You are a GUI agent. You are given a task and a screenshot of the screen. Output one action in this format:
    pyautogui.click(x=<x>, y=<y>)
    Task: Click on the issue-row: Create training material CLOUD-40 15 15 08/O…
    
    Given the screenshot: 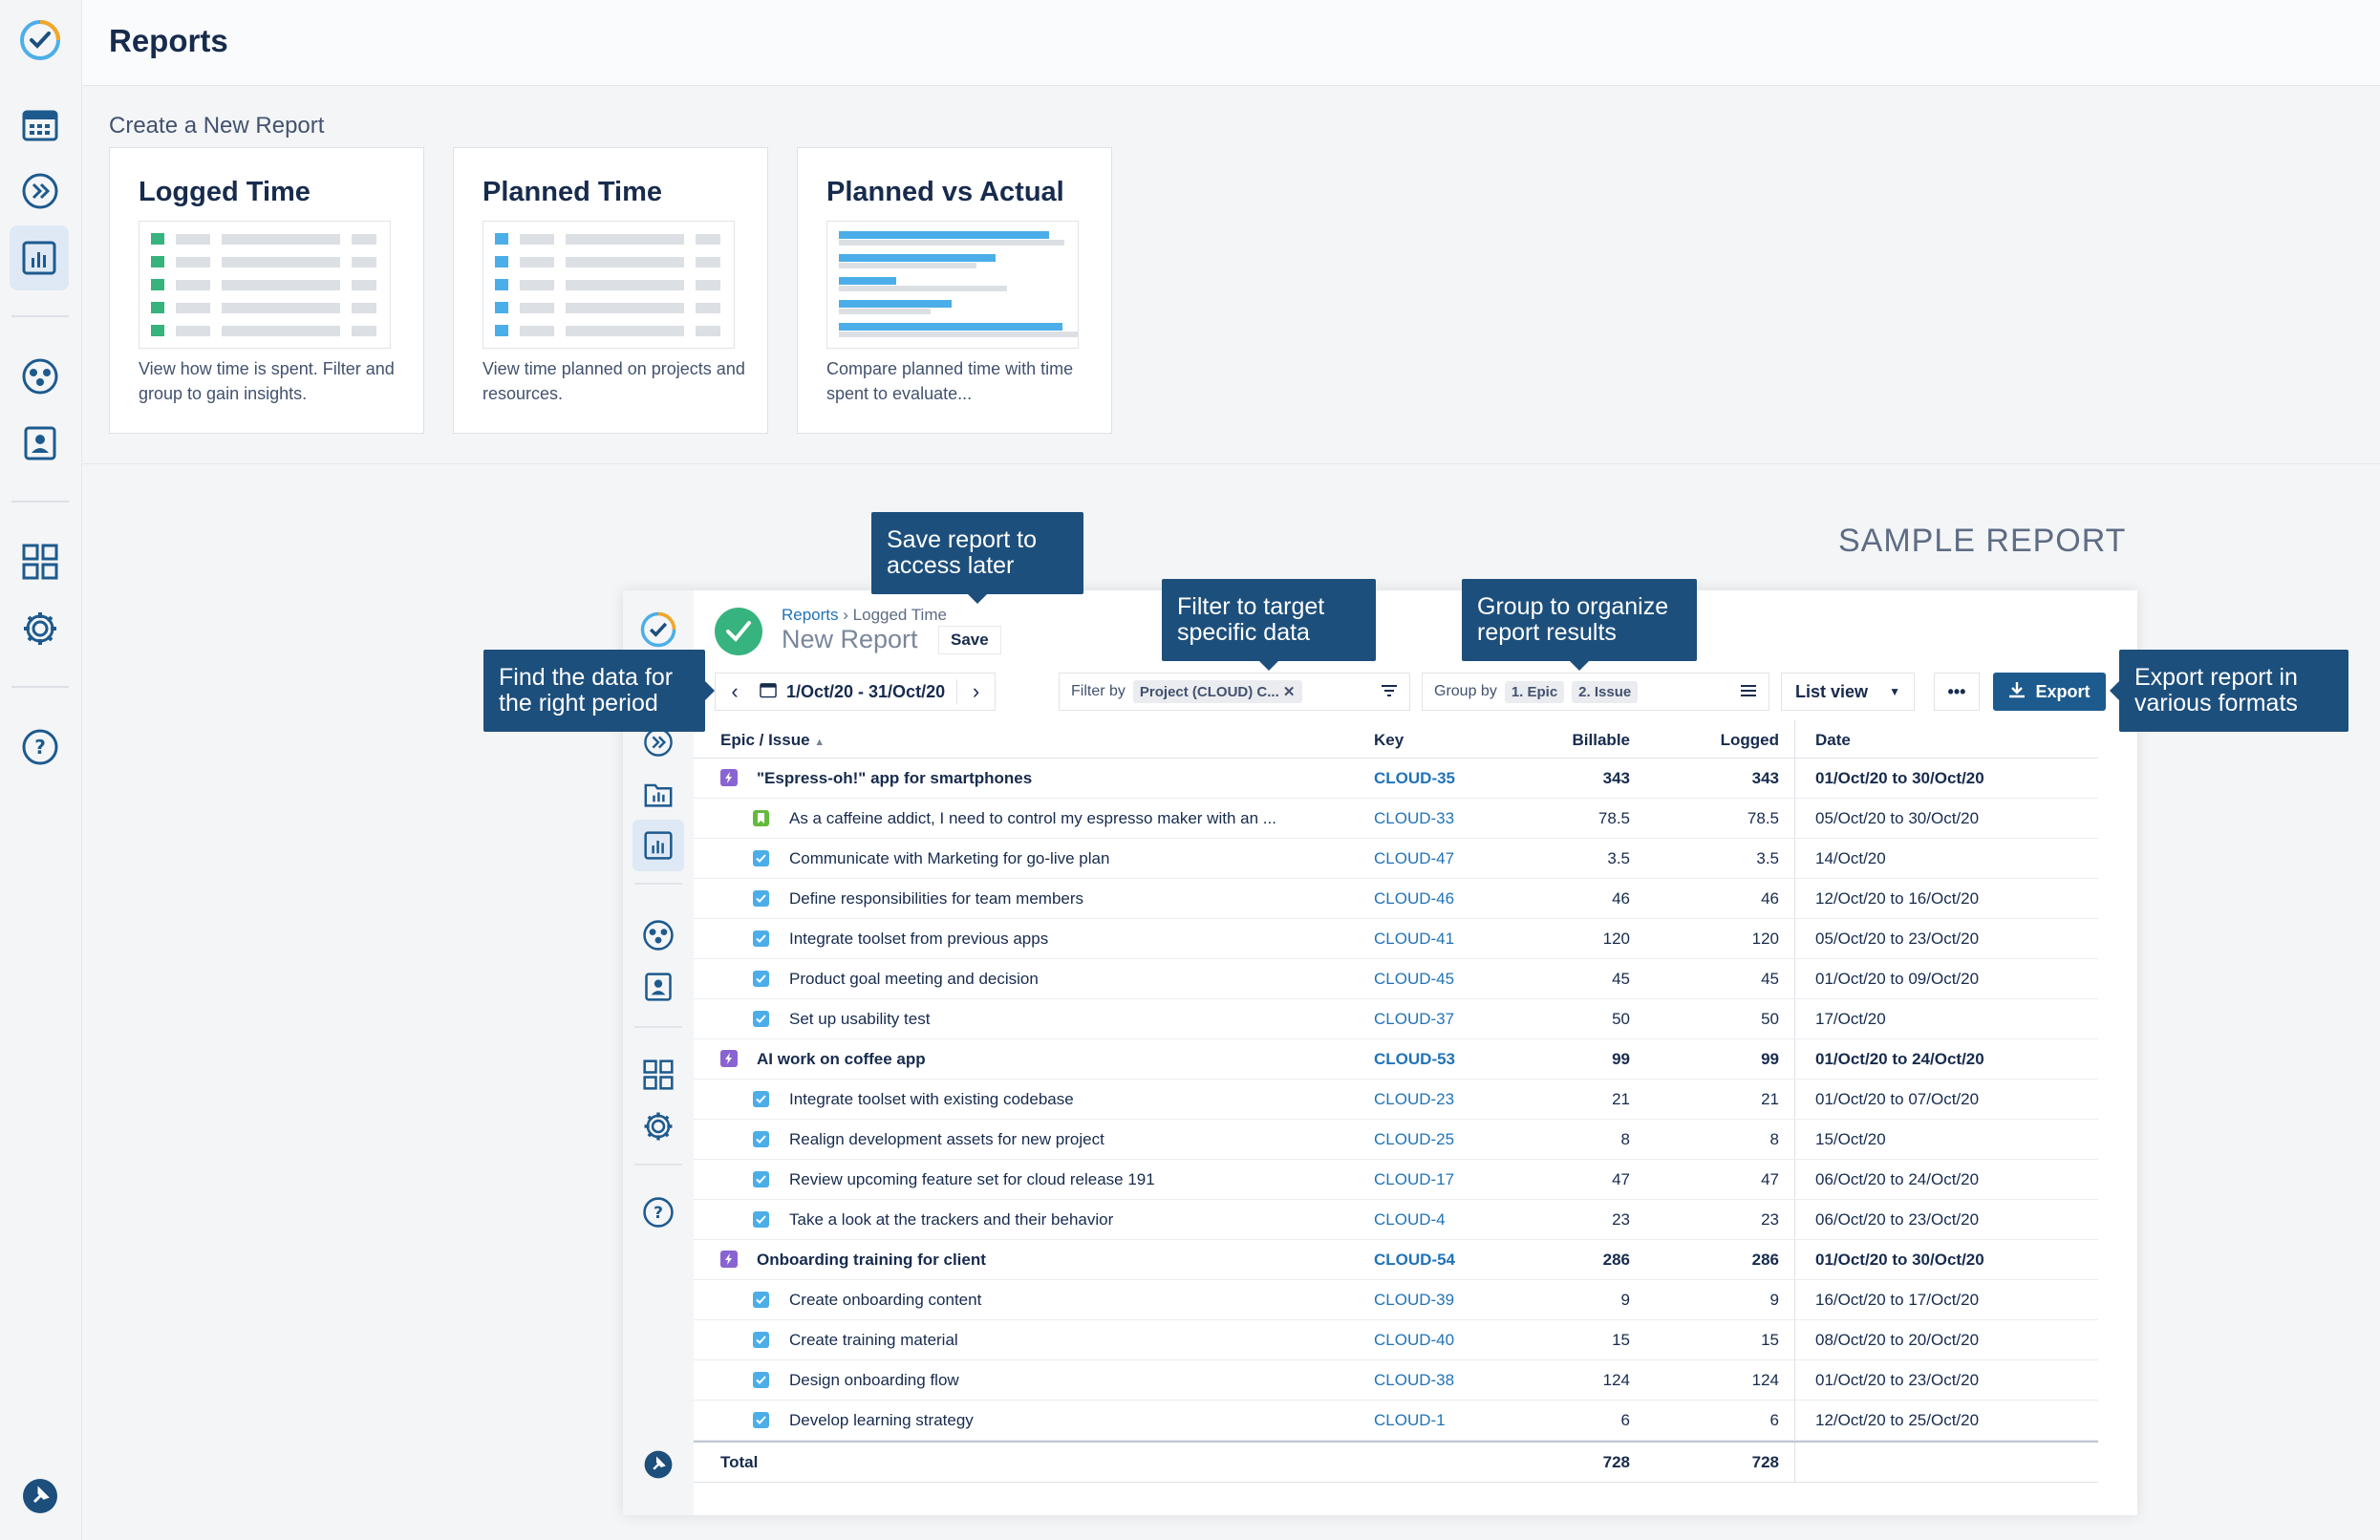 What is the action you would take?
    pyautogui.click(x=1396, y=1340)
    